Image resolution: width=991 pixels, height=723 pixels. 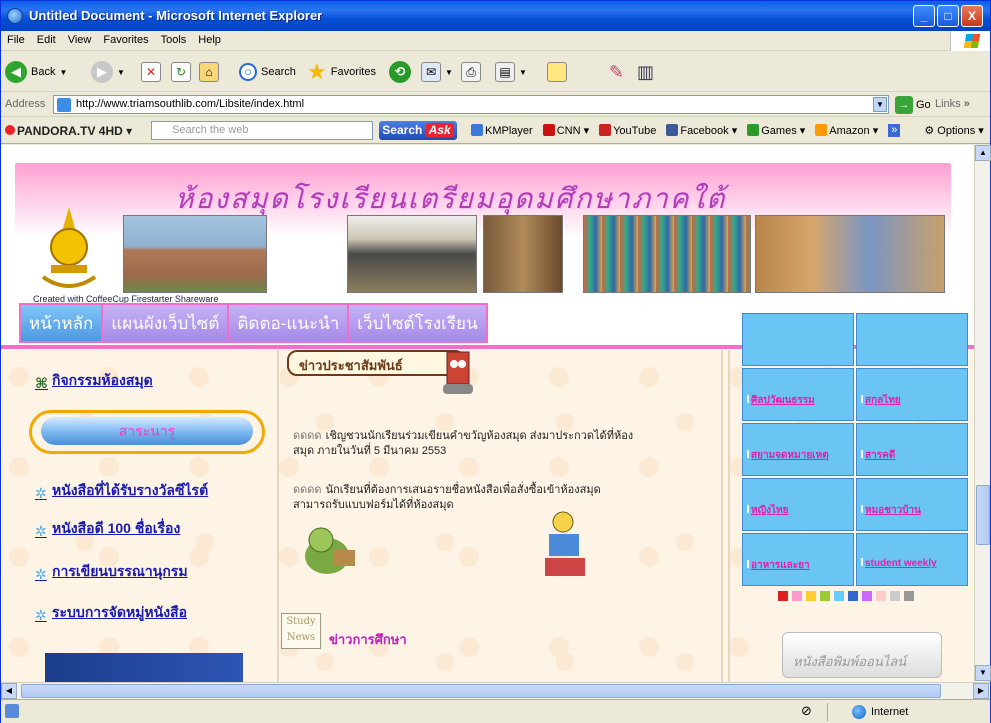 I want to click on status-bar: ⊘ Internet, so click(x=495, y=711).